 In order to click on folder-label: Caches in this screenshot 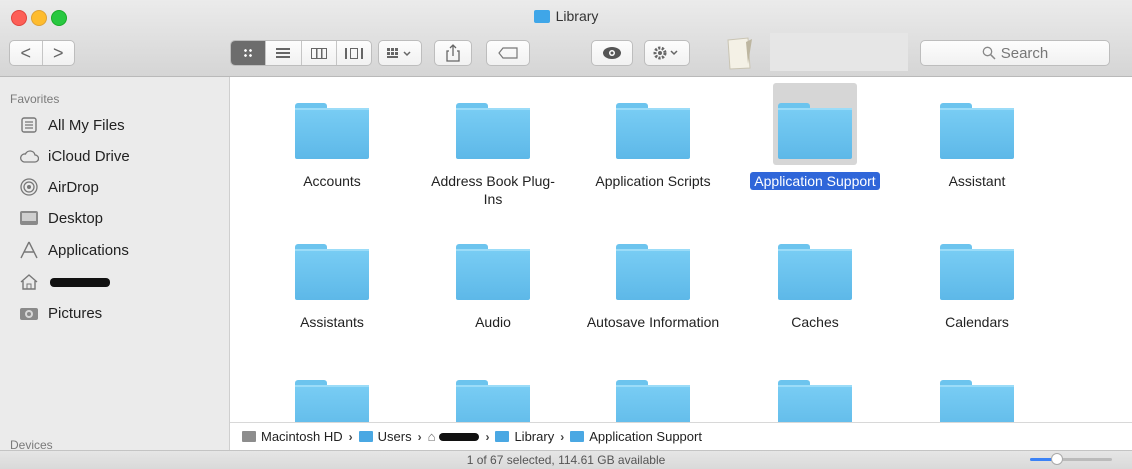, I will do `click(815, 322)`.